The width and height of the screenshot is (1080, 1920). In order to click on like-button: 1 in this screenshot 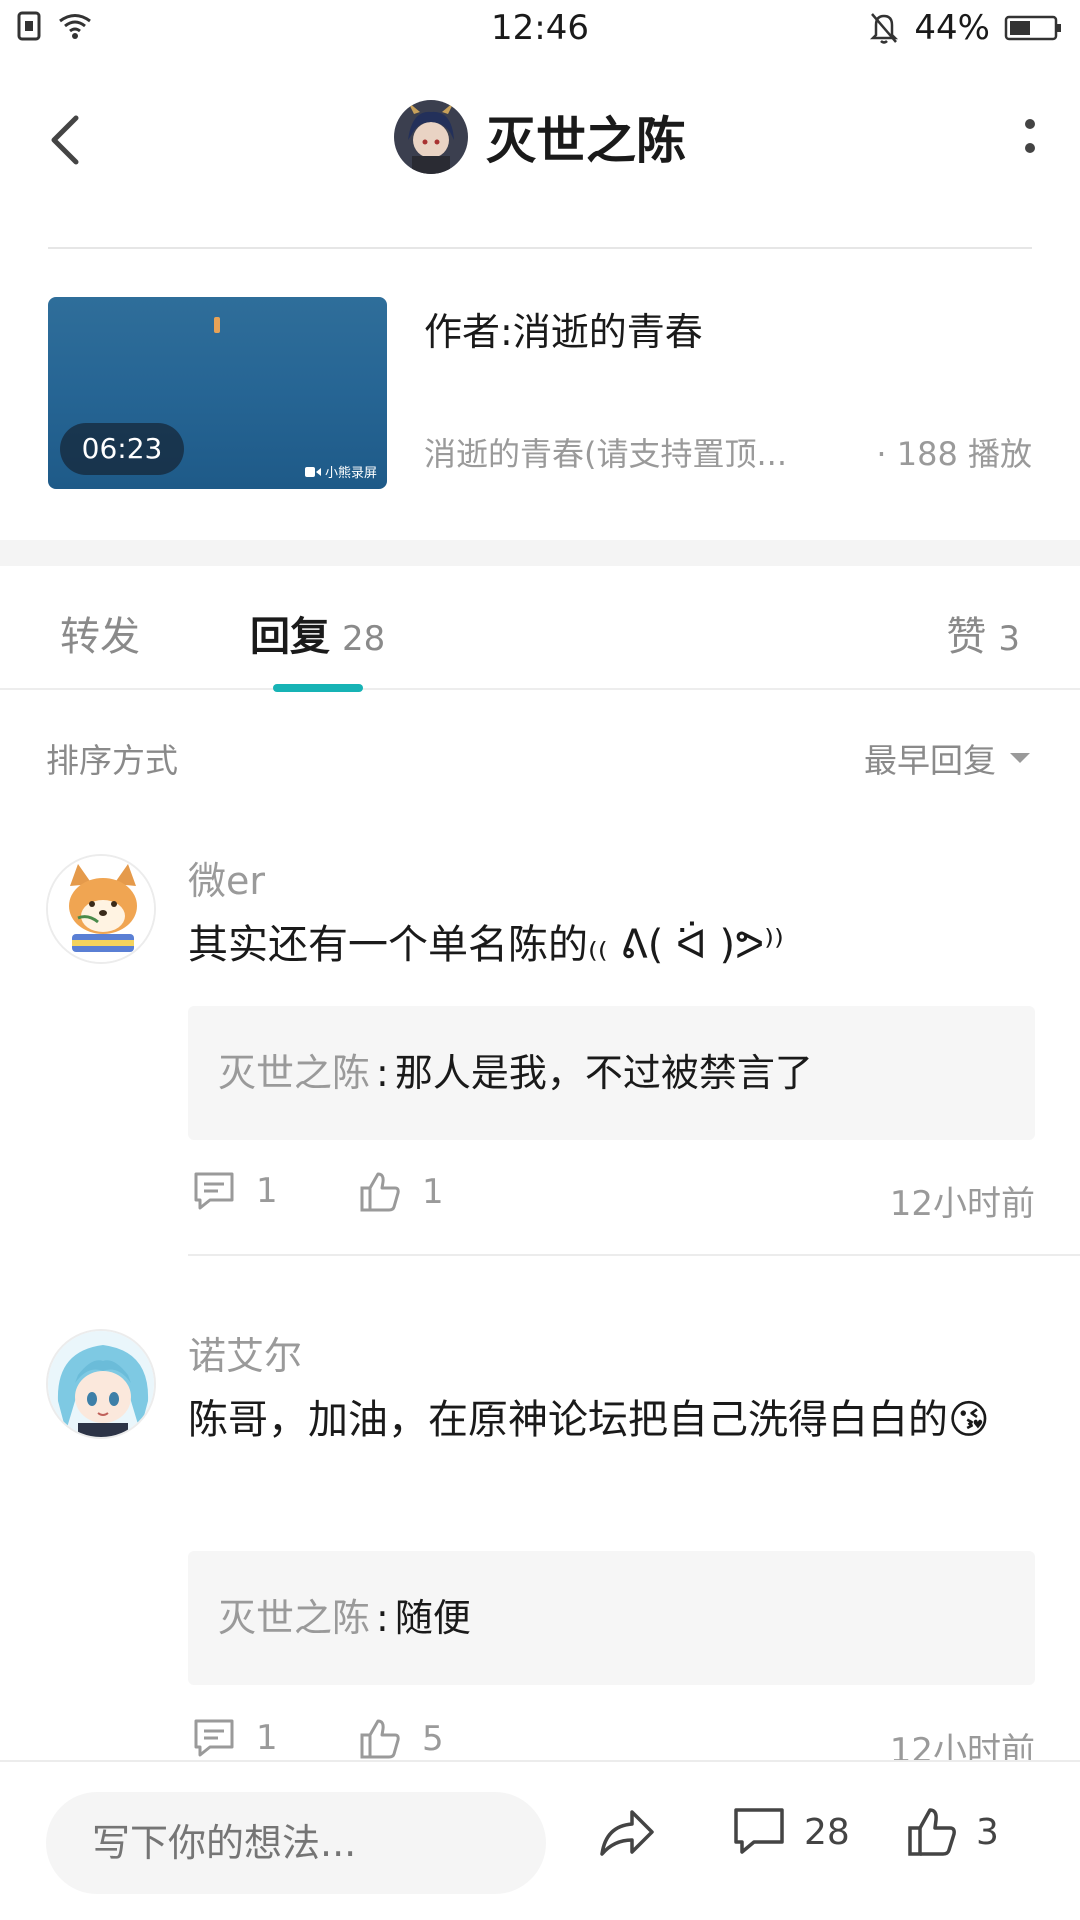, I will do `click(401, 1192)`.